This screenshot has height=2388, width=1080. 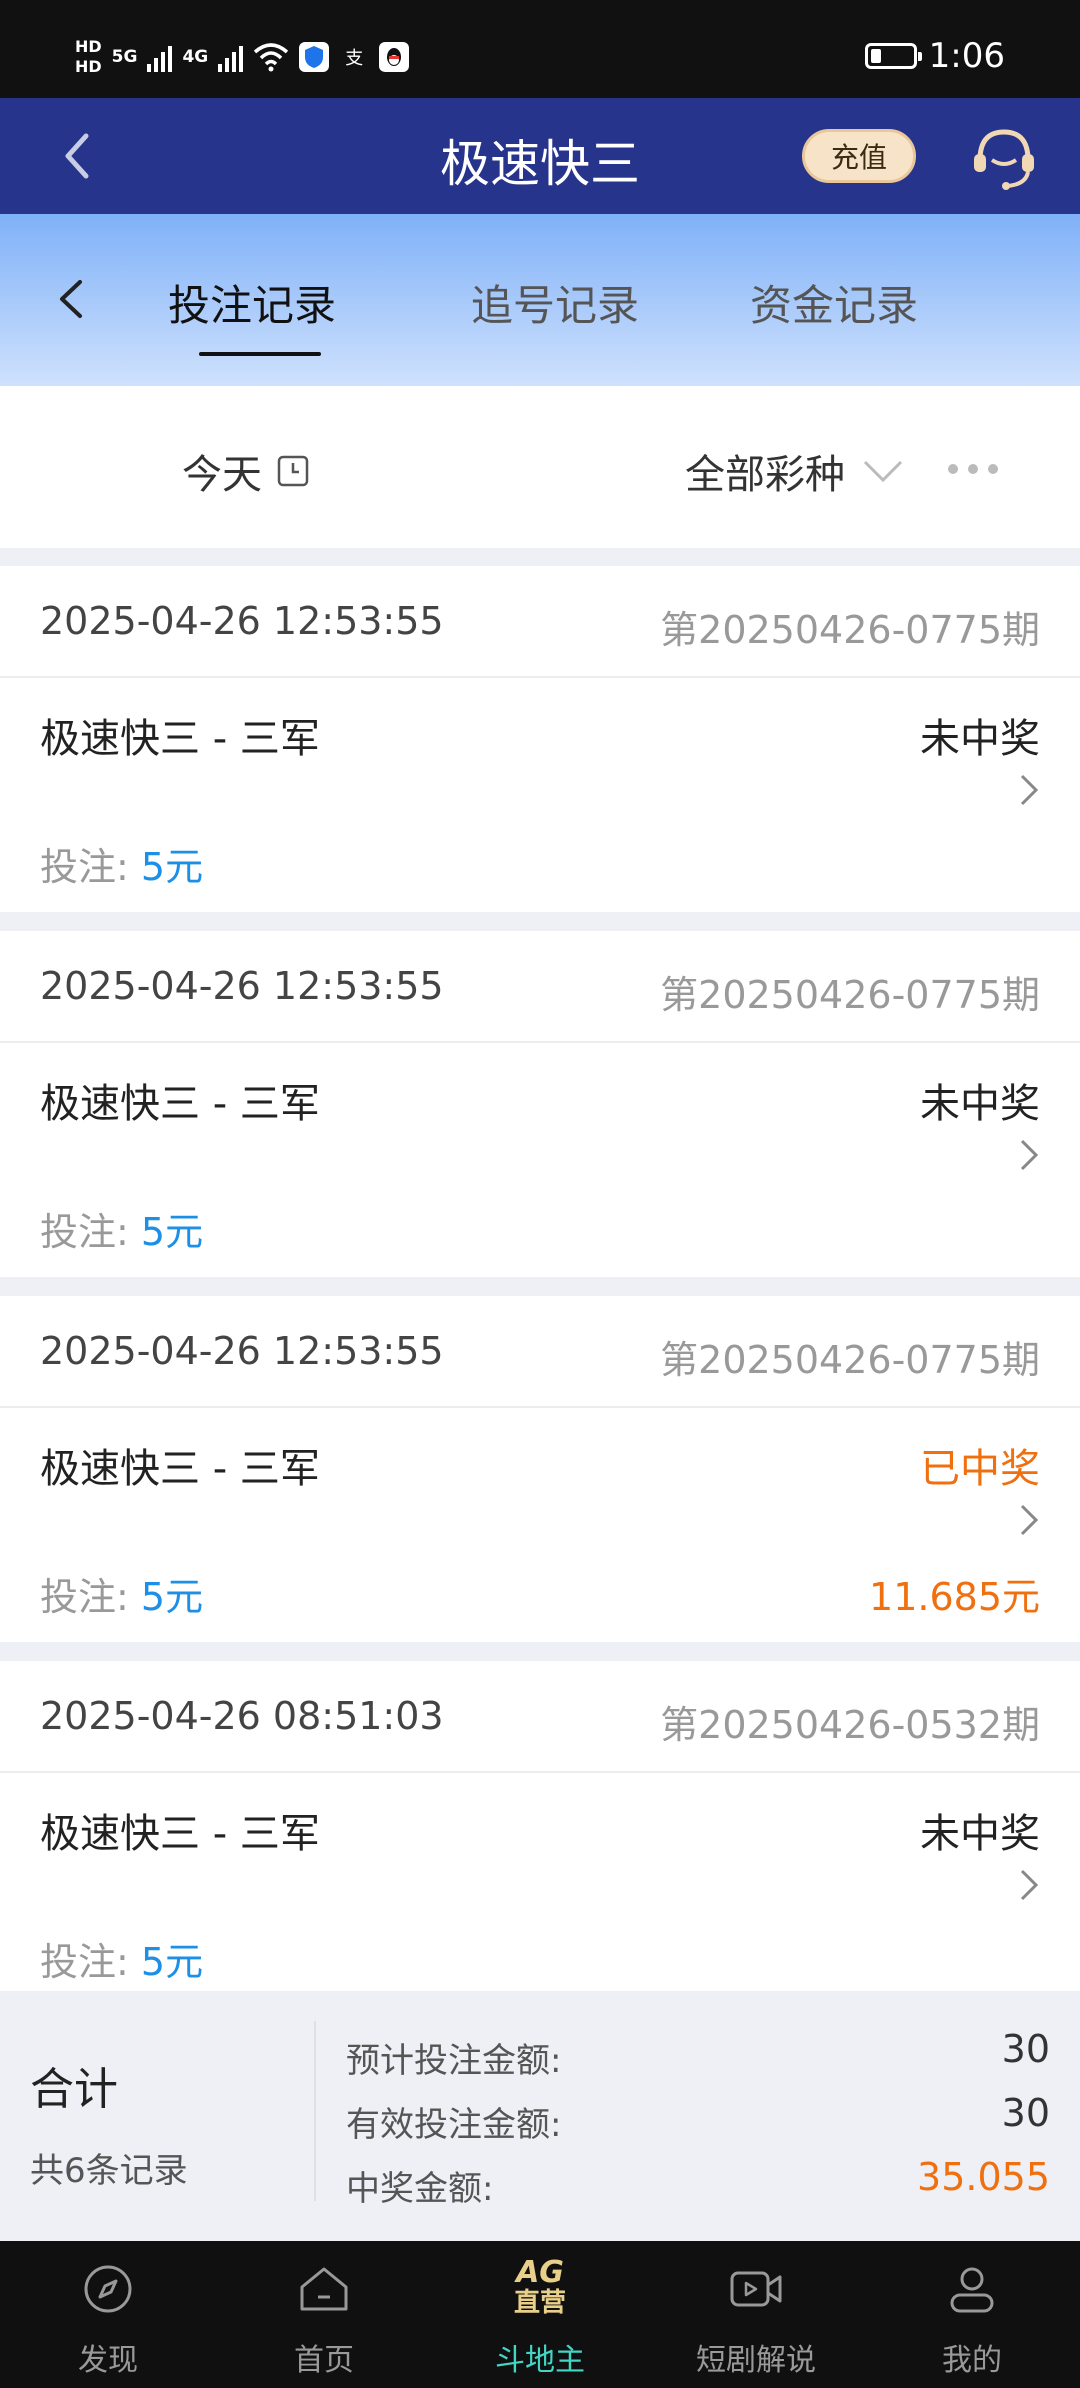 I want to click on network-4g-label: 4G, so click(x=195, y=57).